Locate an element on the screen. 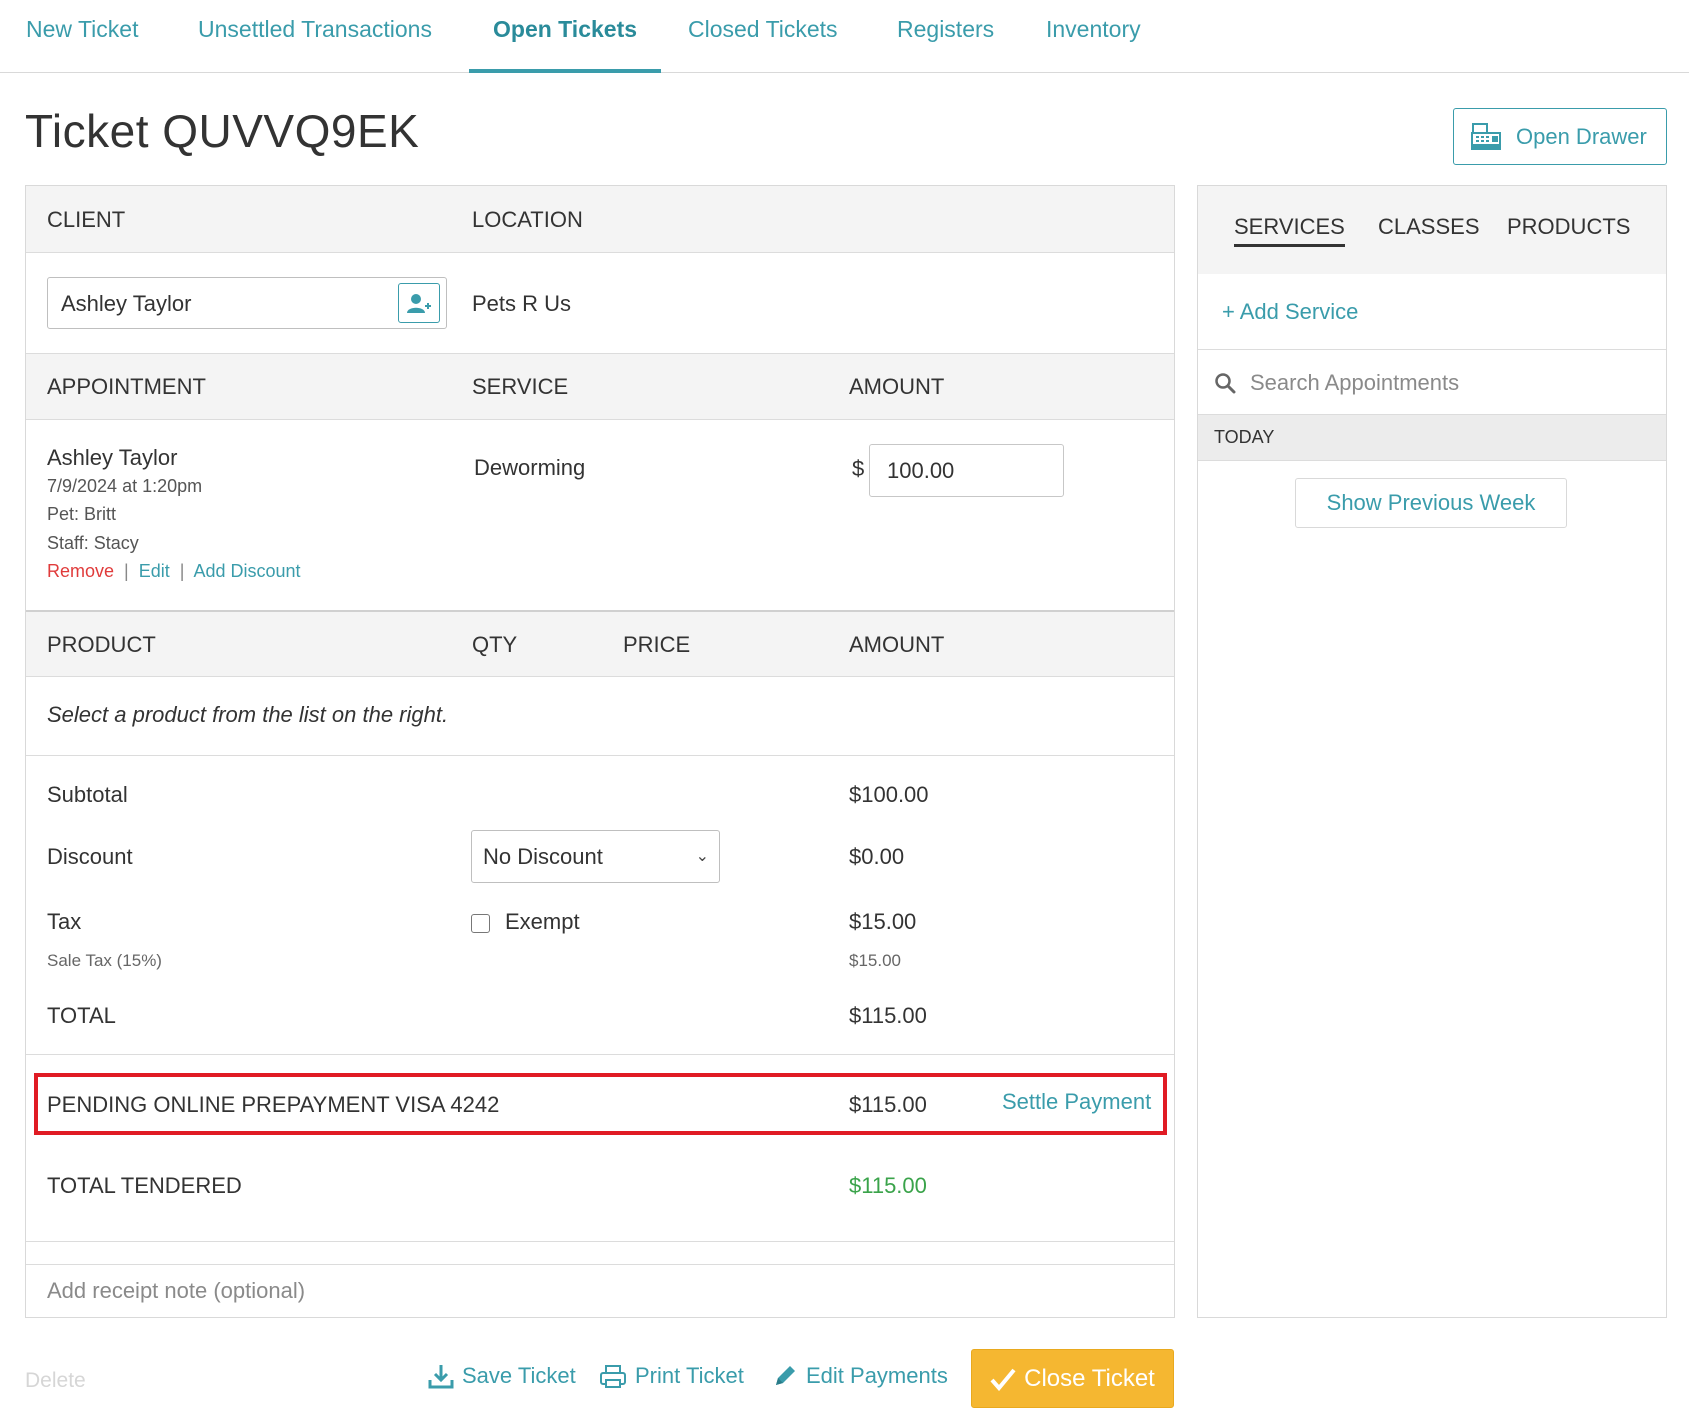 The width and height of the screenshot is (1689, 1428). remove-link: Remove is located at coordinates (80, 571).